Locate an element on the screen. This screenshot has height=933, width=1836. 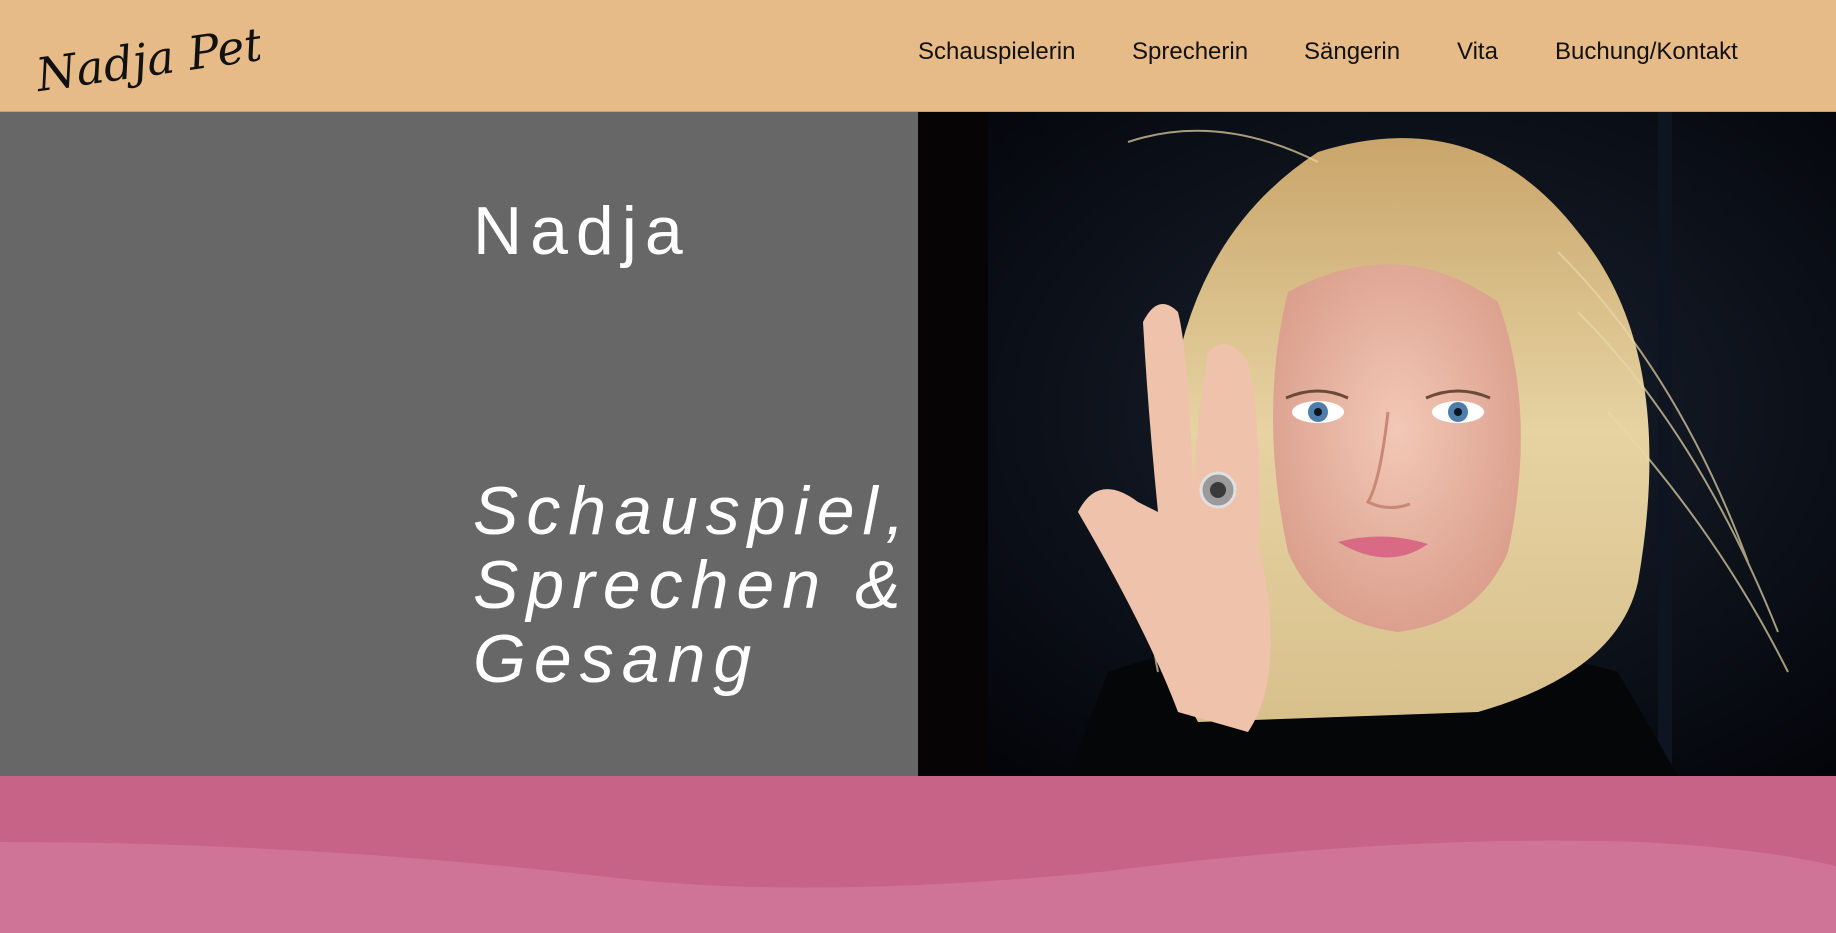
hero-tagline-line: Sprechen & is located at coordinates (691, 585).